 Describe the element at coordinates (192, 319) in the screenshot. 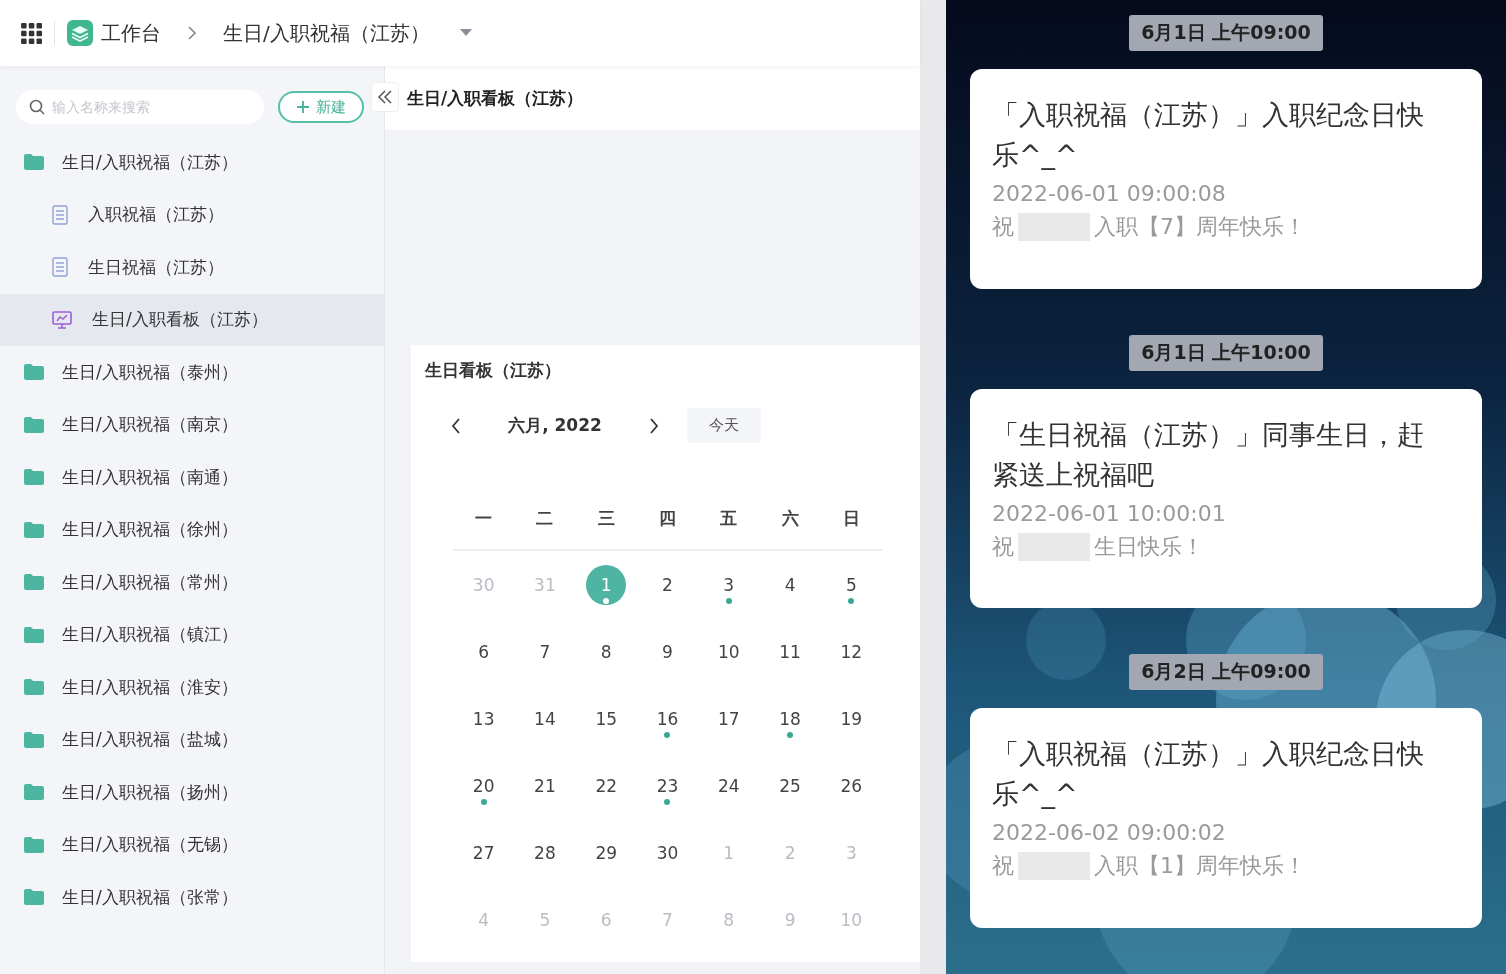

I see `tree-item: 生日/入职看板（江苏）` at that location.